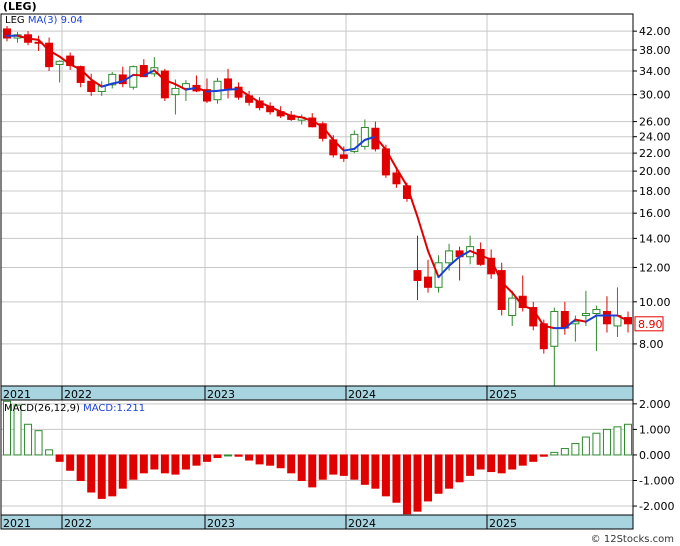  I want to click on price-tick-label: 26.00, so click(655, 122).